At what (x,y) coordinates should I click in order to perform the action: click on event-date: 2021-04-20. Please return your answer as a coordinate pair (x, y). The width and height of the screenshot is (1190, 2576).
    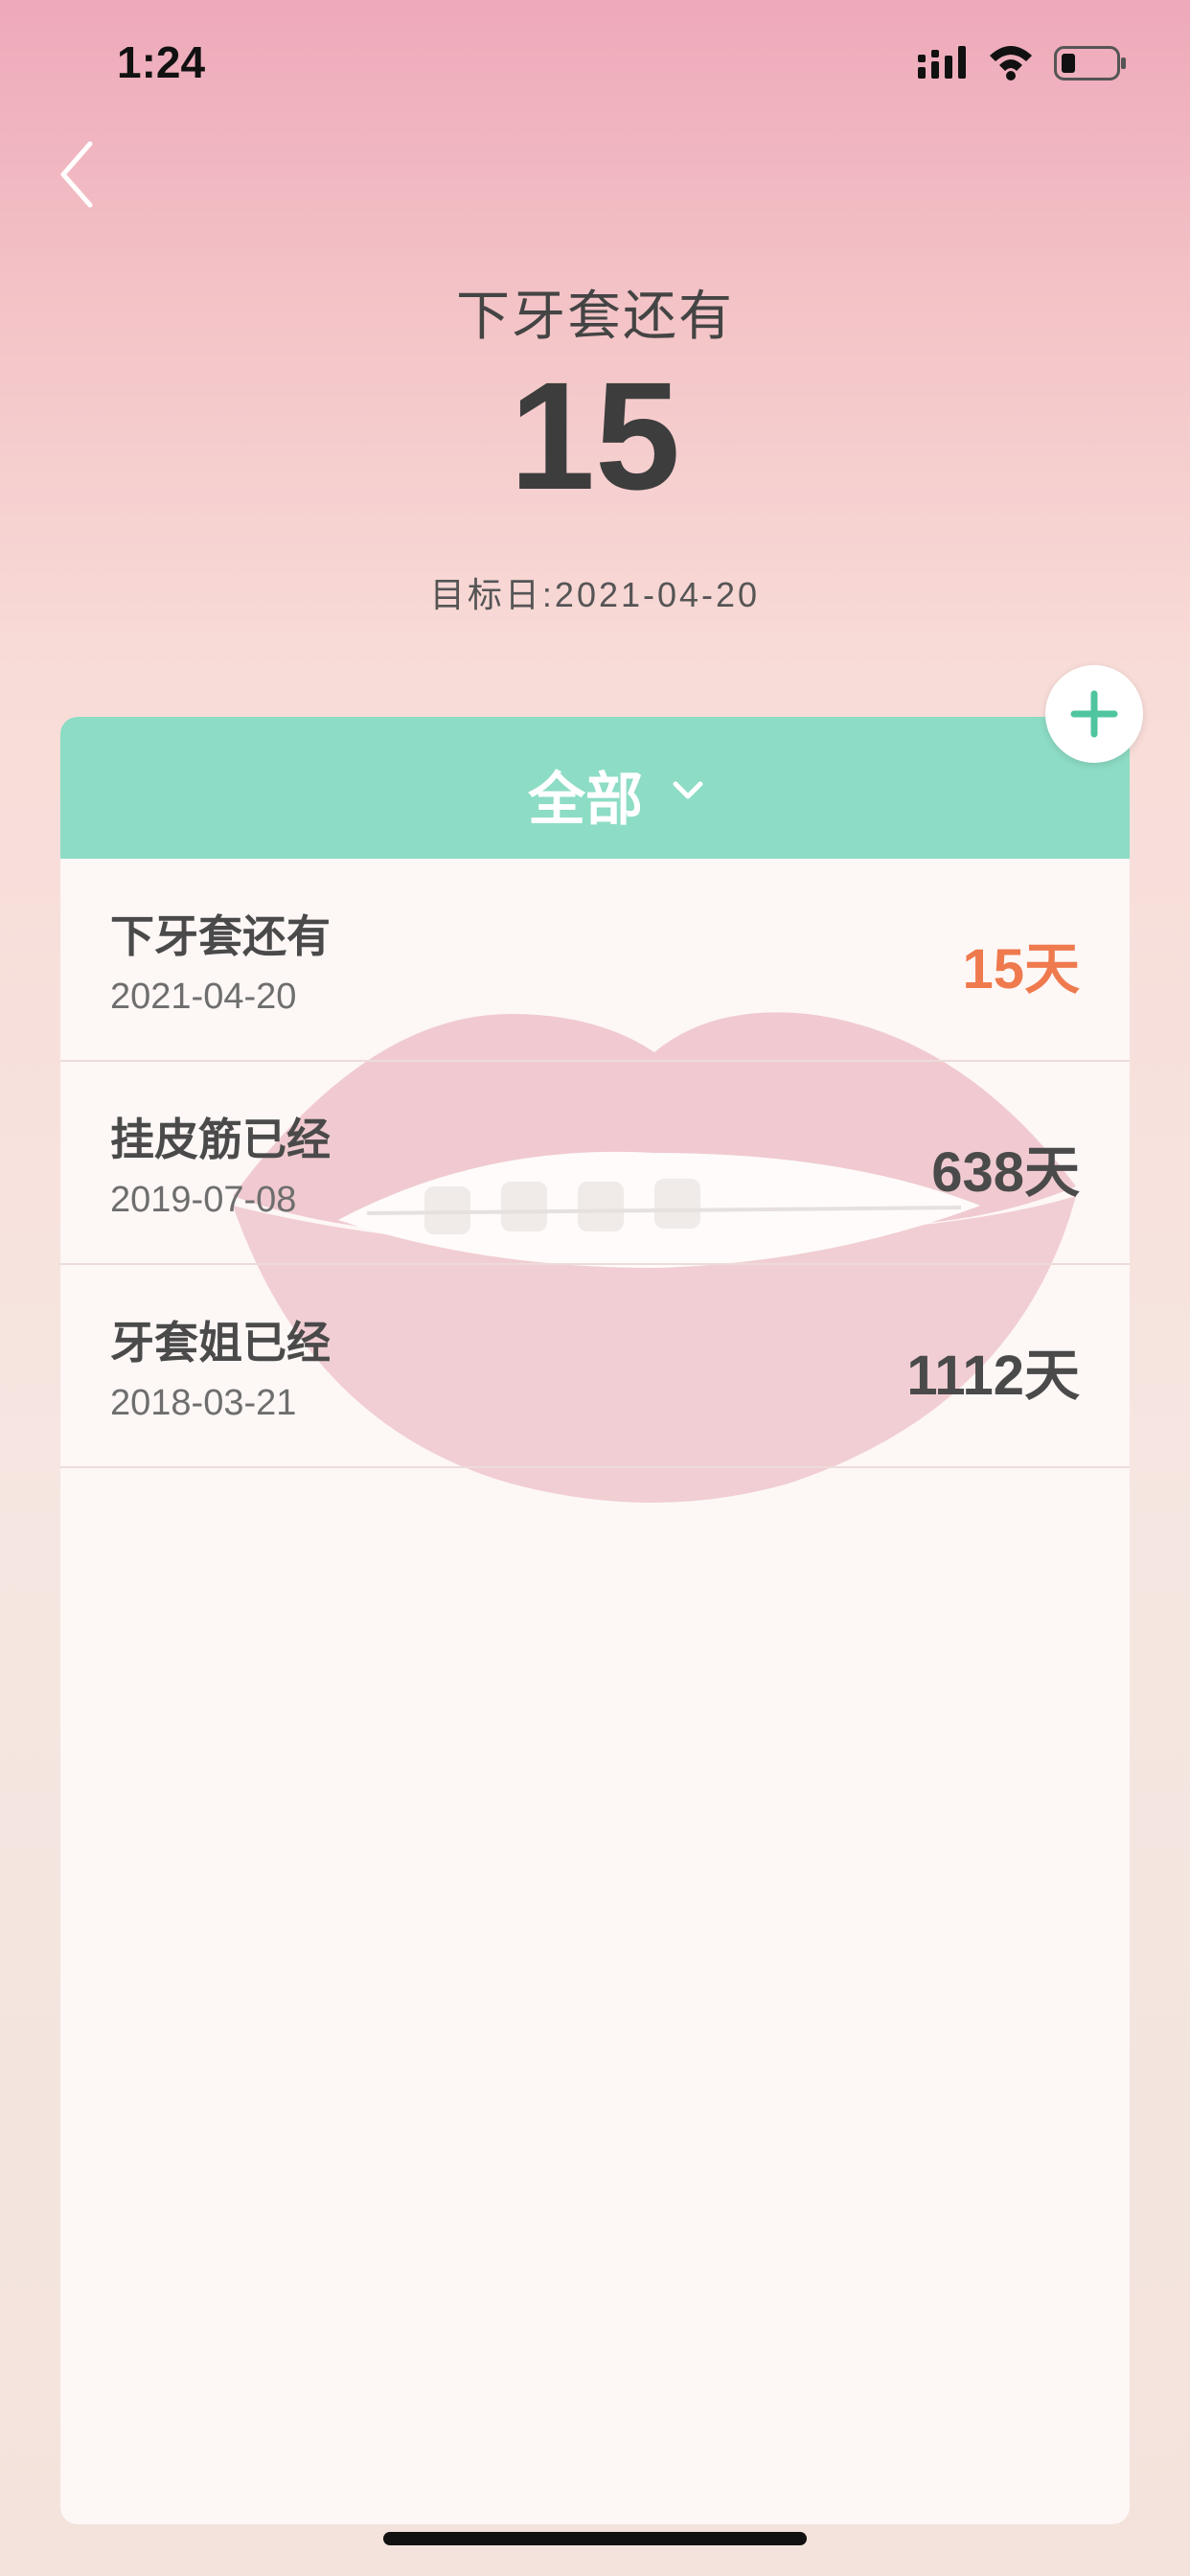
    Looking at the image, I should click on (203, 997).